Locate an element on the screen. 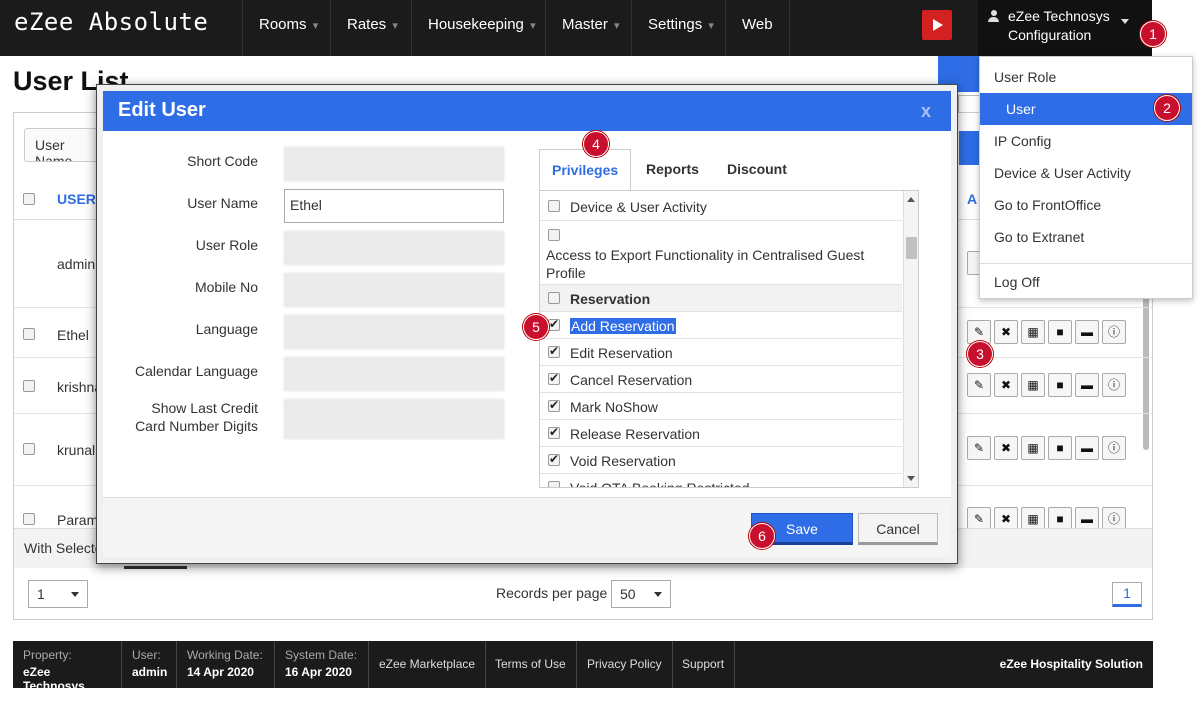 The width and height of the screenshot is (1202, 705). footer-link-marketplace: eZee Marketplace is located at coordinates (428, 664).